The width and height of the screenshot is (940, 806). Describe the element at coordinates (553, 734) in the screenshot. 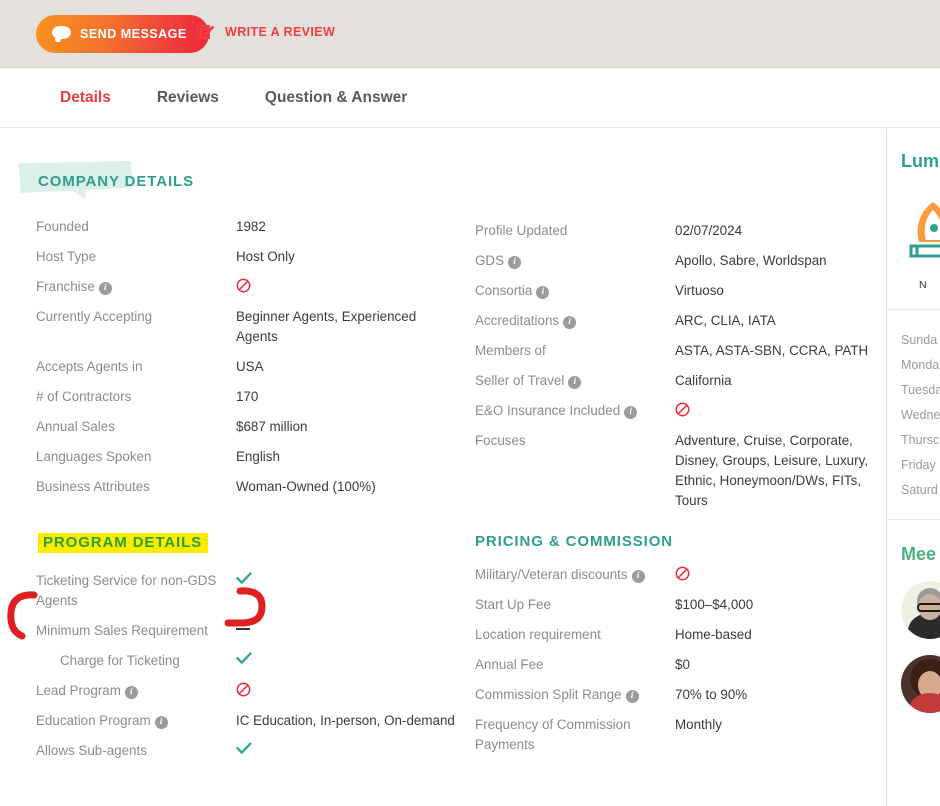

I see `detail-row-label: Frequency of Commission Payments` at that location.